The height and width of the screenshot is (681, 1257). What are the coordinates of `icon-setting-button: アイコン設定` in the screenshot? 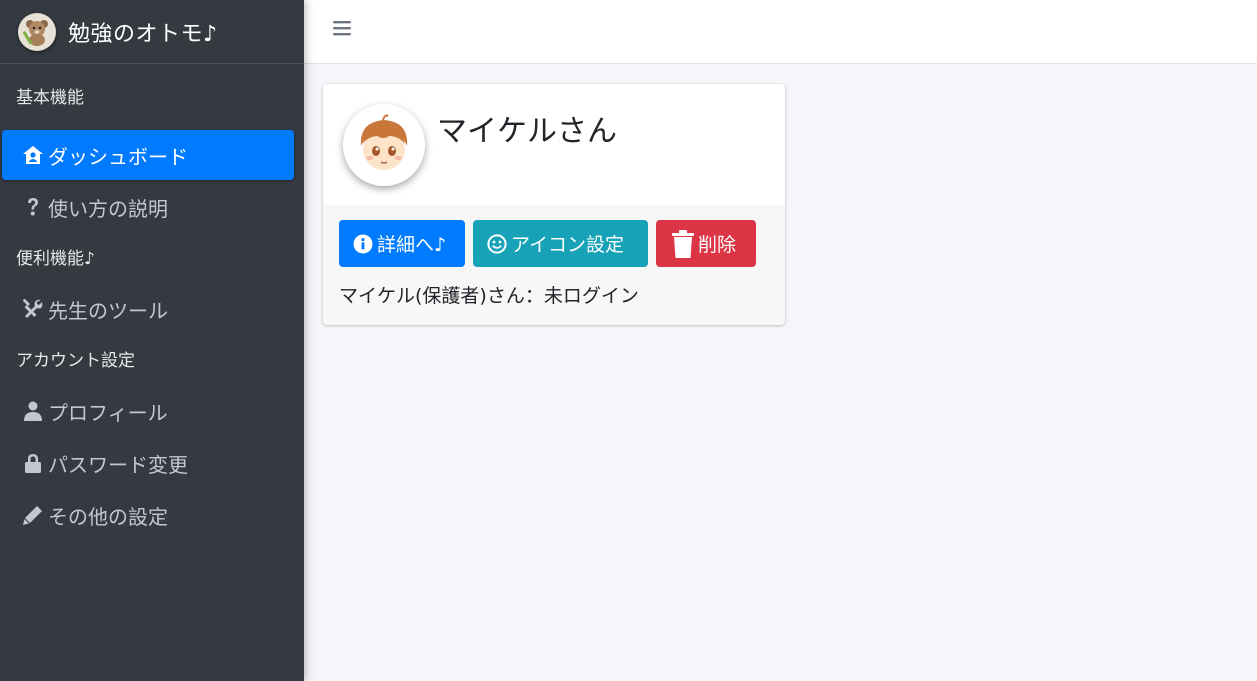 It's located at (560, 243).